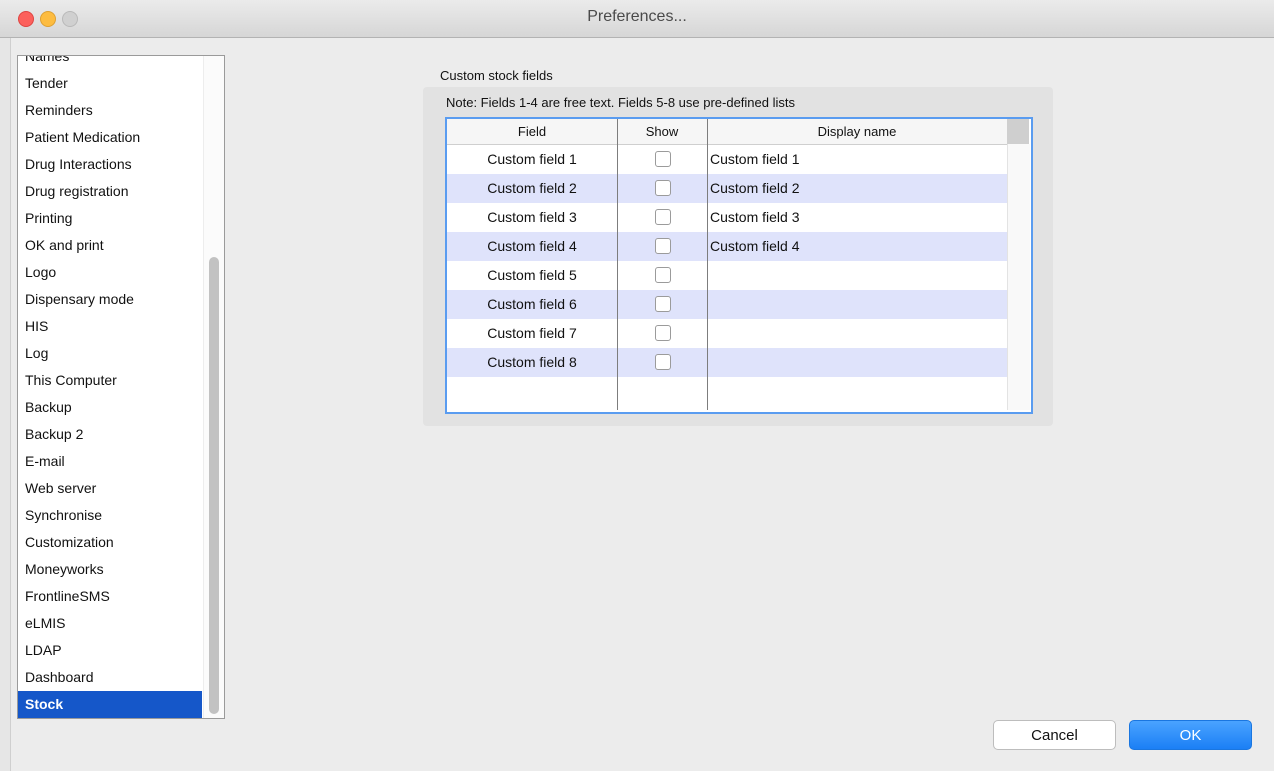  What do you see at coordinates (532, 362) in the screenshot?
I see `field-cell: Custom field 8` at bounding box center [532, 362].